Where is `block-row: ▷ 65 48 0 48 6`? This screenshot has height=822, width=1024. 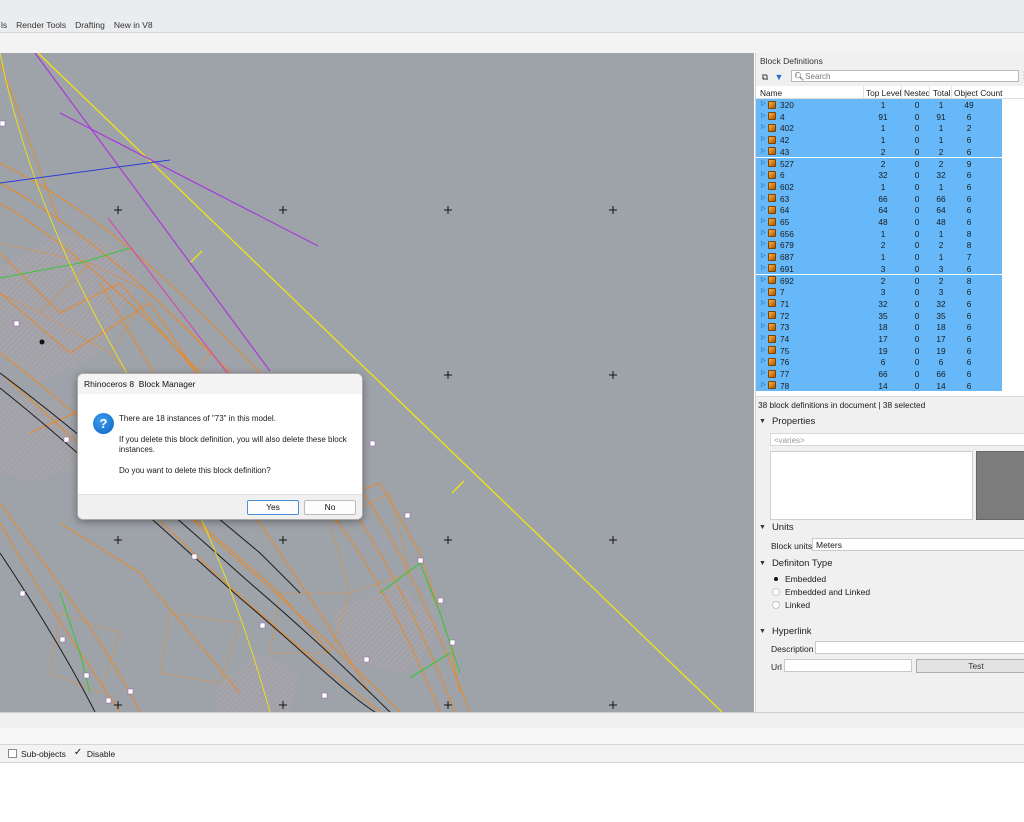
block-row: ▷ 65 48 0 48 6 is located at coordinates (890, 222).